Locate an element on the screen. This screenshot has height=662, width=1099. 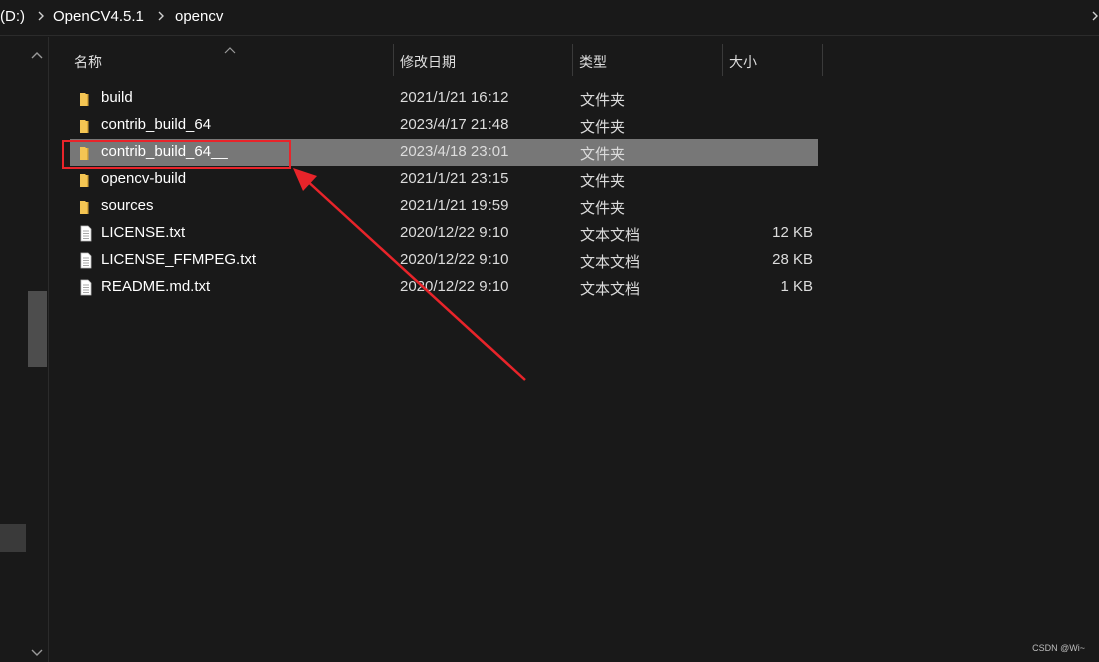
file-name: sources is located at coordinates (127, 205).